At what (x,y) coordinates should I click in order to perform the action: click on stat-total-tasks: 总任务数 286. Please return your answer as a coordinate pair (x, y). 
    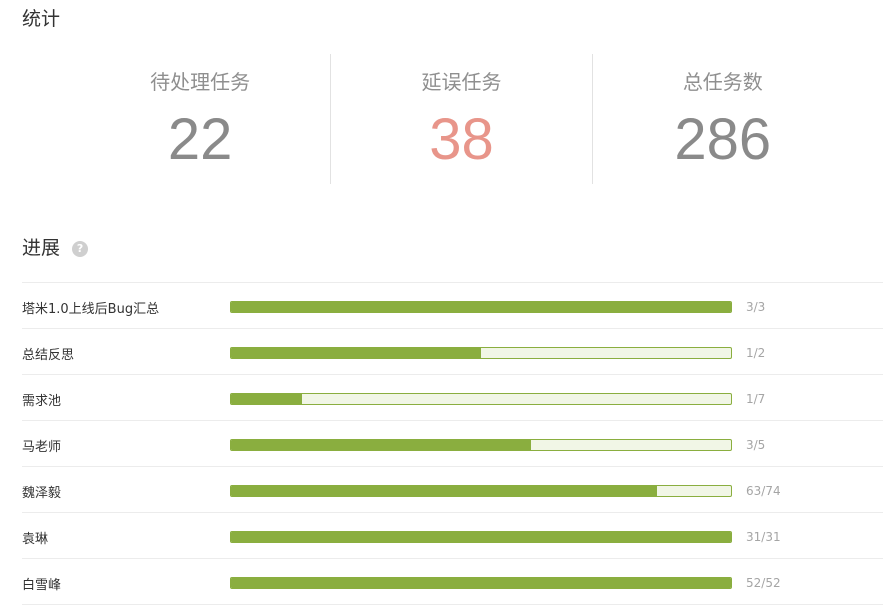
    Looking at the image, I should click on (722, 119).